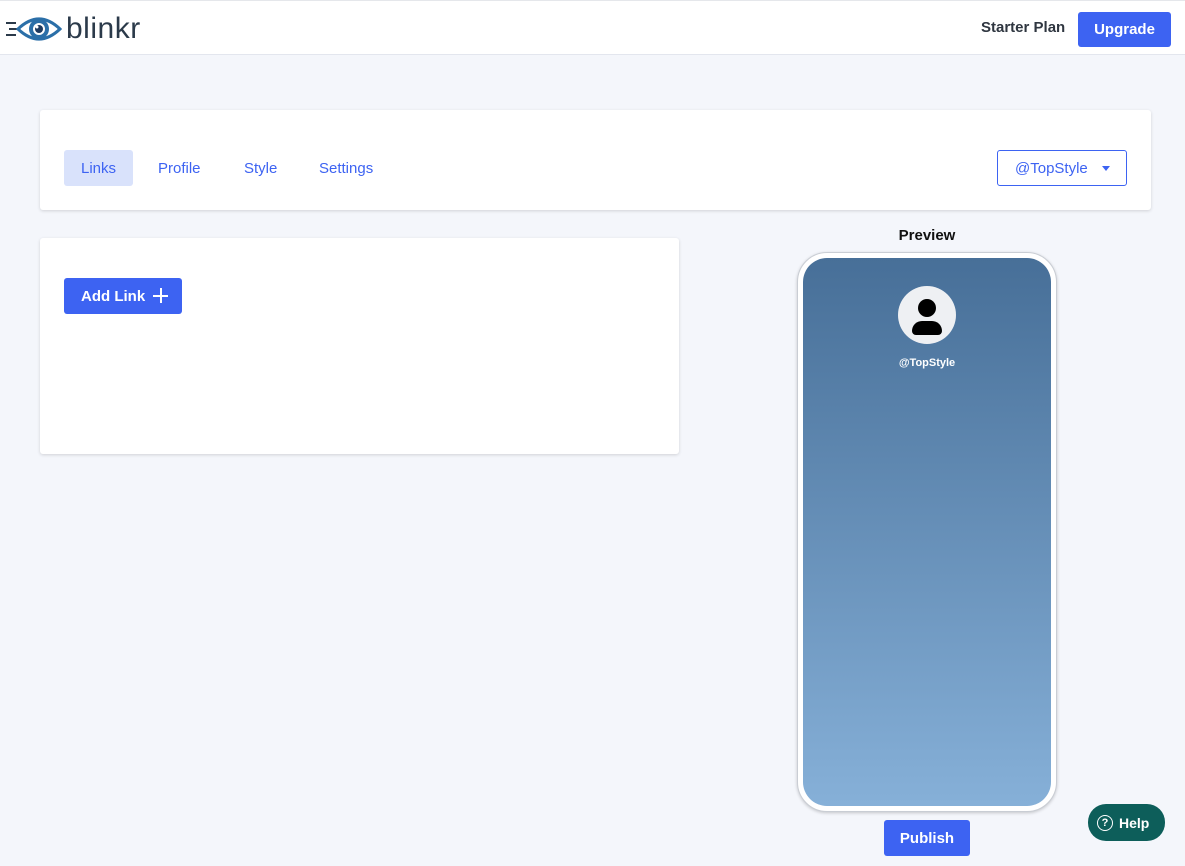 Image resolution: width=1185 pixels, height=866 pixels. What do you see at coordinates (1023, 27) in the screenshot?
I see `plan-label: Starter Plan` at bounding box center [1023, 27].